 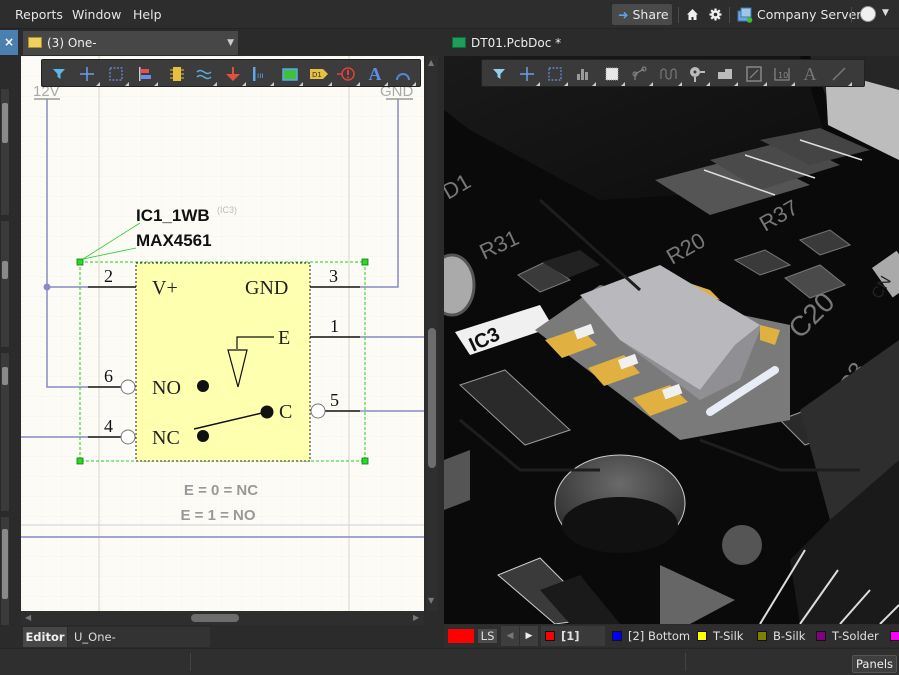 I want to click on scroll-up-icon: ▲, so click(x=431, y=62).